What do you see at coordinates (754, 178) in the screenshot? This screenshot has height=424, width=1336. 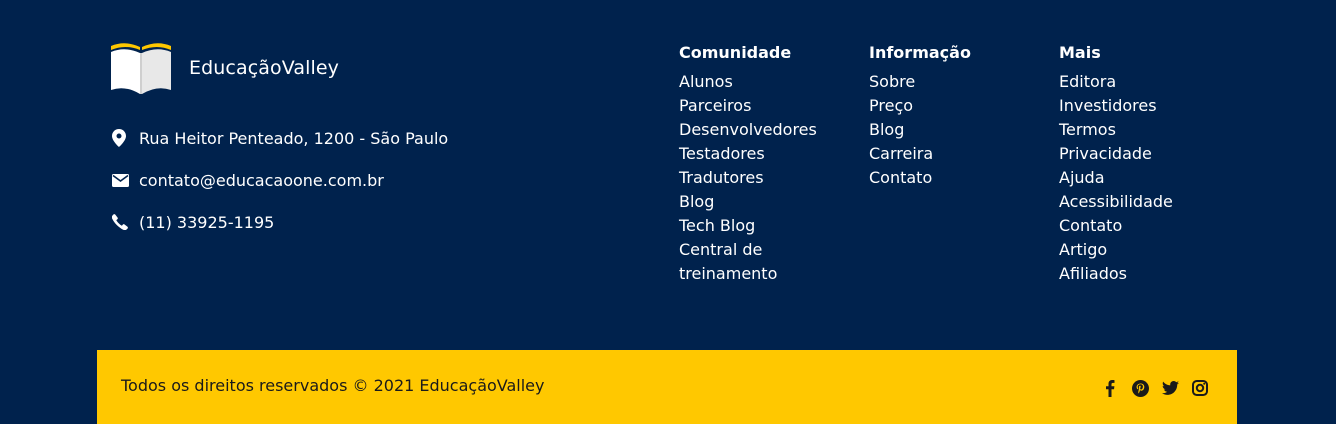 I see `link-tradutores: Tradutores` at bounding box center [754, 178].